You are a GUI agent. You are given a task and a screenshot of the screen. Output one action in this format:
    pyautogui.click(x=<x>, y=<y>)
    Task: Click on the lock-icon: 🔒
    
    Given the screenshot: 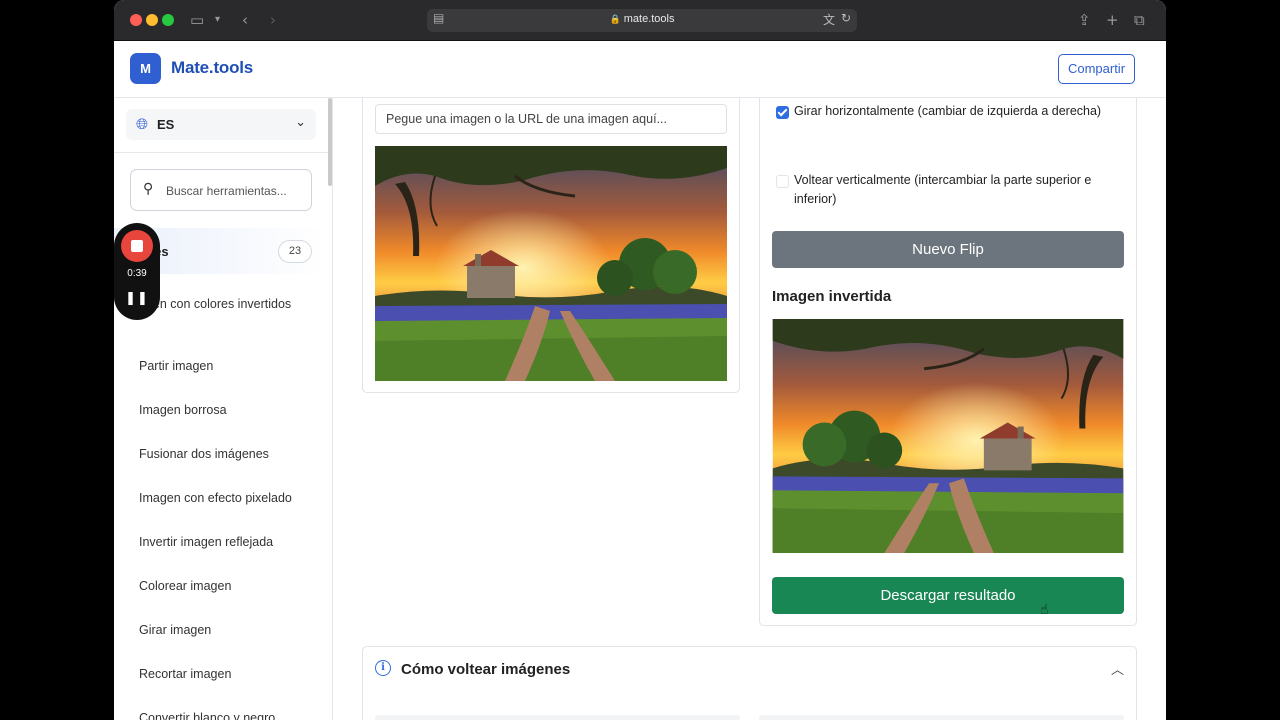 What is the action you would take?
    pyautogui.click(x=615, y=19)
    